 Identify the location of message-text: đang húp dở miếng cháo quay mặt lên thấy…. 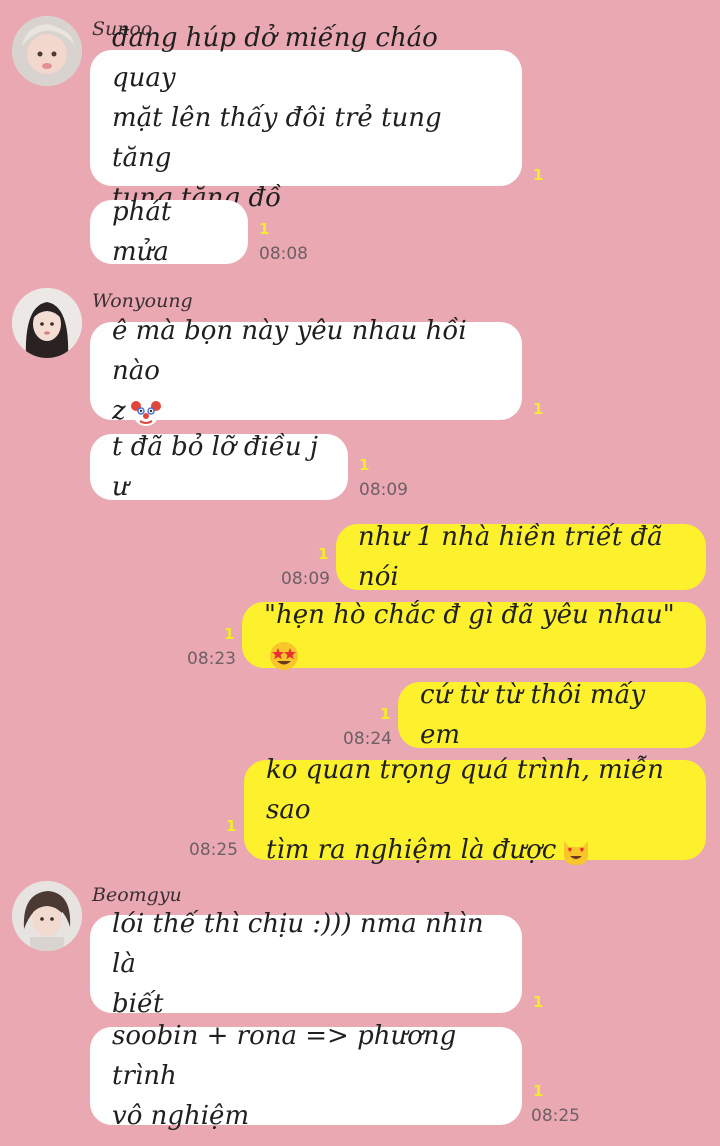
(277, 118).